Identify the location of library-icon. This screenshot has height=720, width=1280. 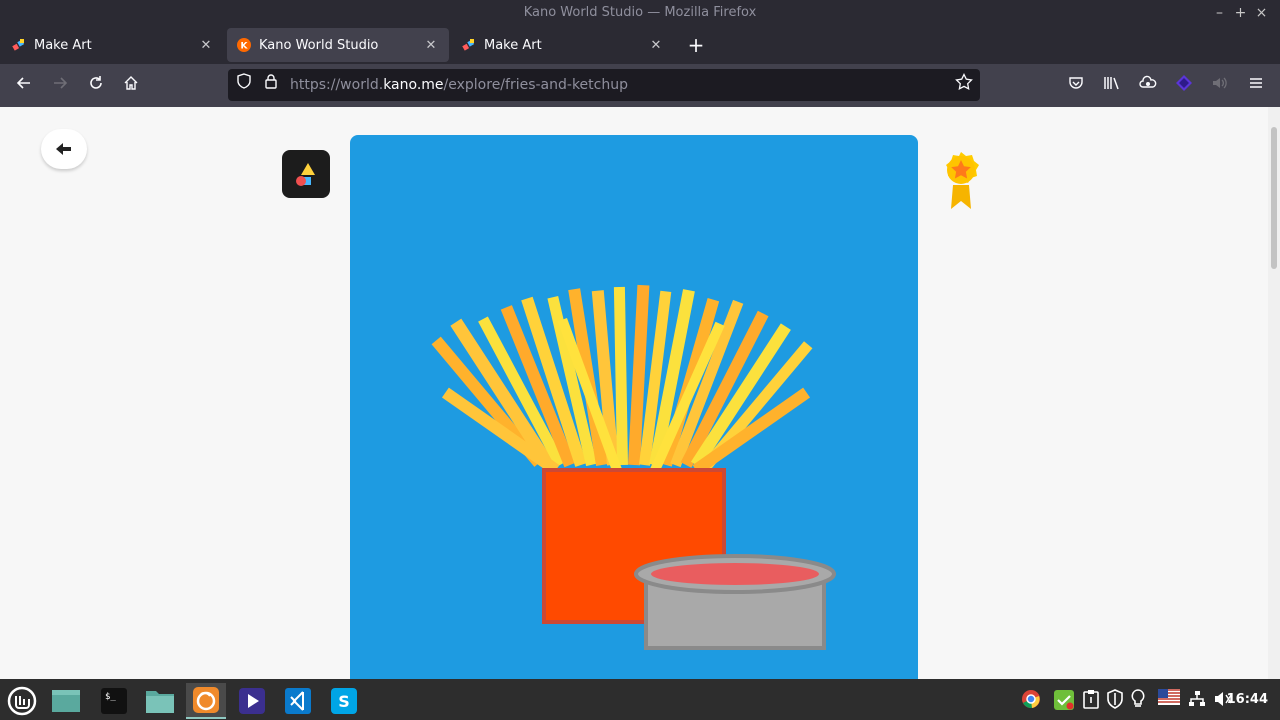
(1112, 86).